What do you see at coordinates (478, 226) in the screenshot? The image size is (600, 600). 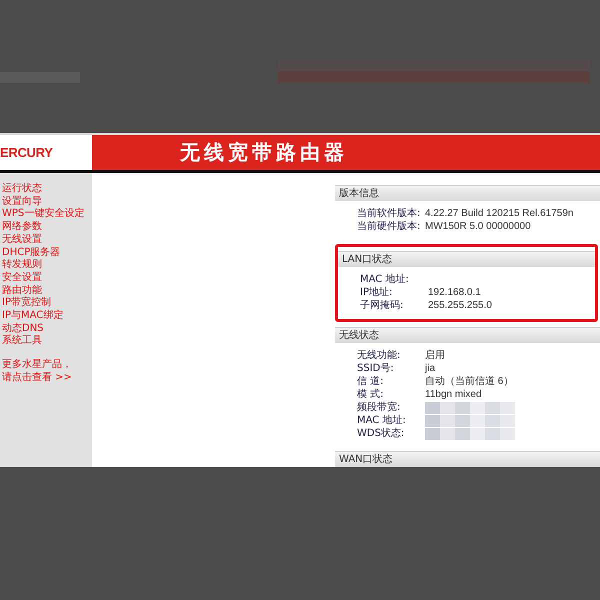 I see `field-value: MW150R 5.0 00000000` at bounding box center [478, 226].